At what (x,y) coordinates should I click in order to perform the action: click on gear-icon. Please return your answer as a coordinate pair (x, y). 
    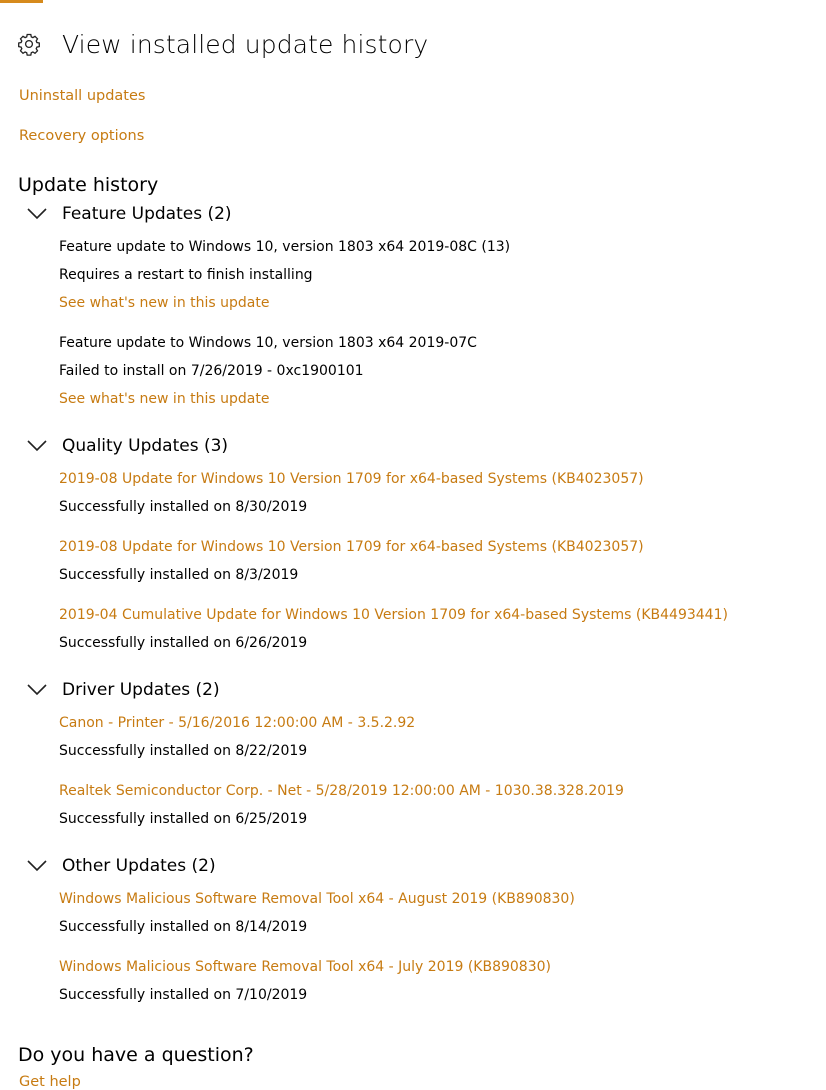
    Looking at the image, I should click on (29, 44).